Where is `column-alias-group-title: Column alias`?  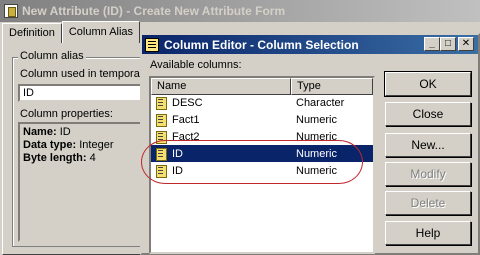
column-alias-group-title: Column alias is located at coordinates (52, 56).